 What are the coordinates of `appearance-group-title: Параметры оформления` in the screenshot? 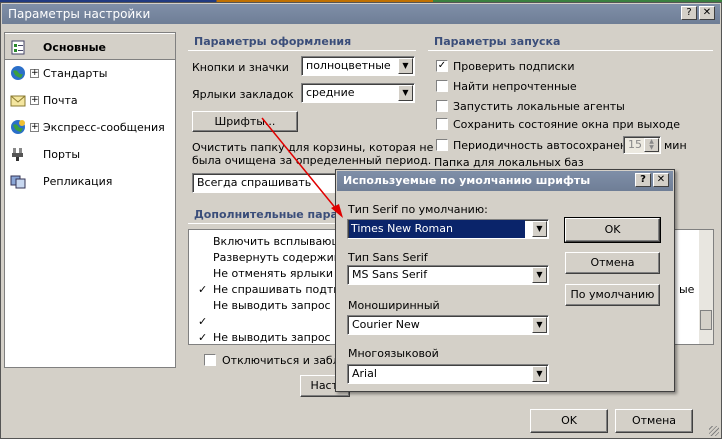 It's located at (302, 42).